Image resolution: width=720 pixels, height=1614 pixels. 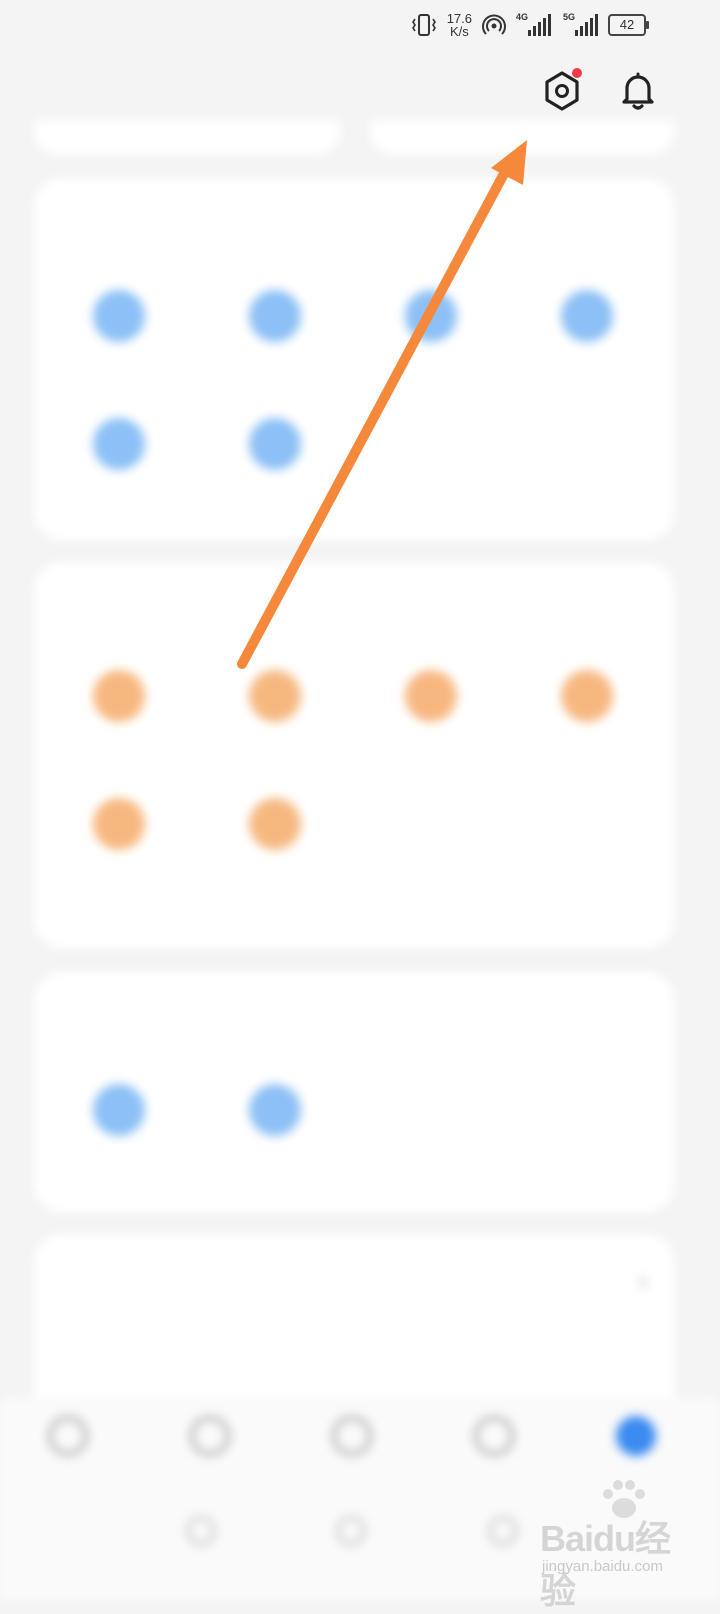 I want to click on system-home-button, so click(x=351, y=1531).